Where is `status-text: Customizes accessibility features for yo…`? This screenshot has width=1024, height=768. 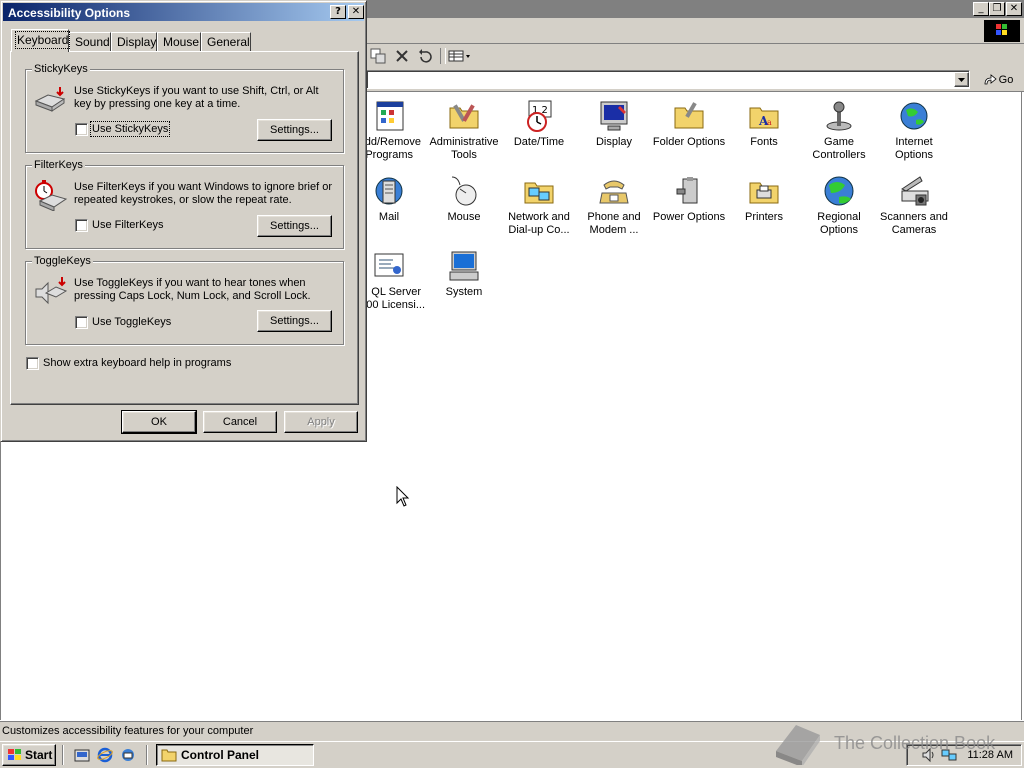
status-text: Customizes accessibility features for yo… is located at coordinates (128, 731).